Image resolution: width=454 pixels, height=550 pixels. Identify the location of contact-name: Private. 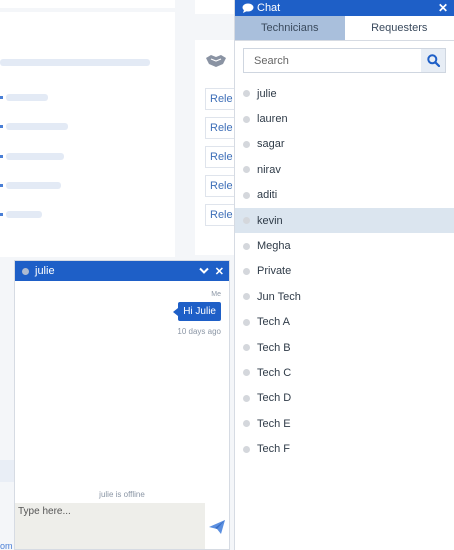
(274, 271).